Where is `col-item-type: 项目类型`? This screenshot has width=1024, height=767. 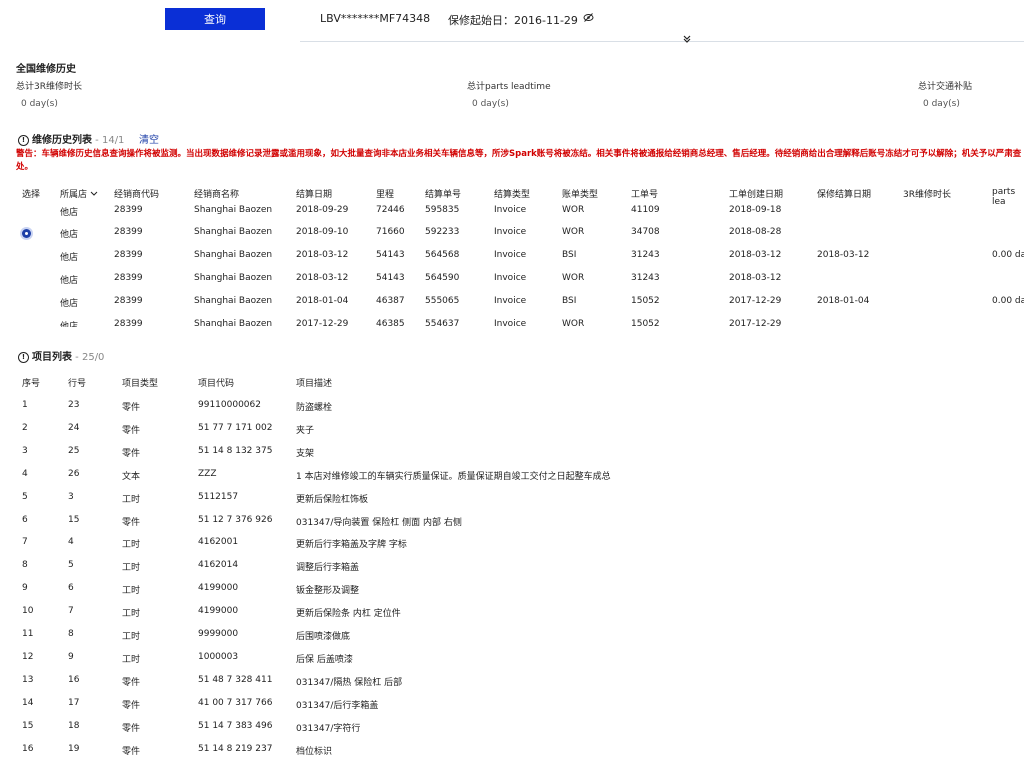 col-item-type: 项目类型 is located at coordinates (140, 384).